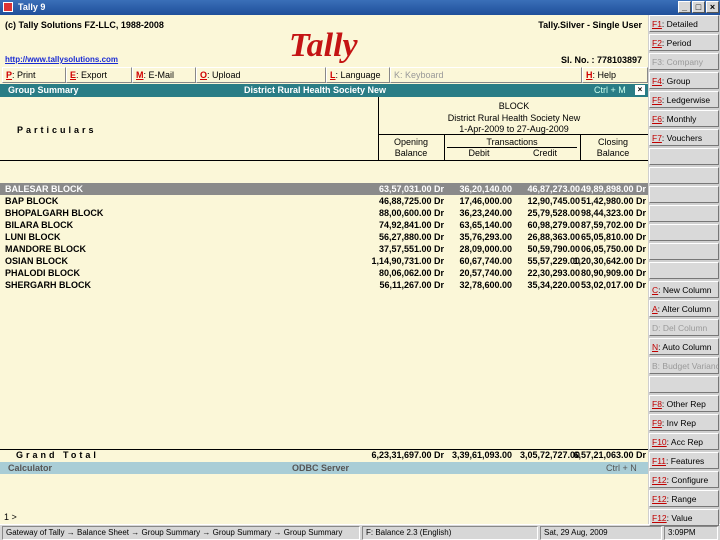 The image size is (720, 540). Describe the element at coordinates (411, 249) in the screenshot. I see `opening-balance: 37,57,551.00 Dr` at that location.